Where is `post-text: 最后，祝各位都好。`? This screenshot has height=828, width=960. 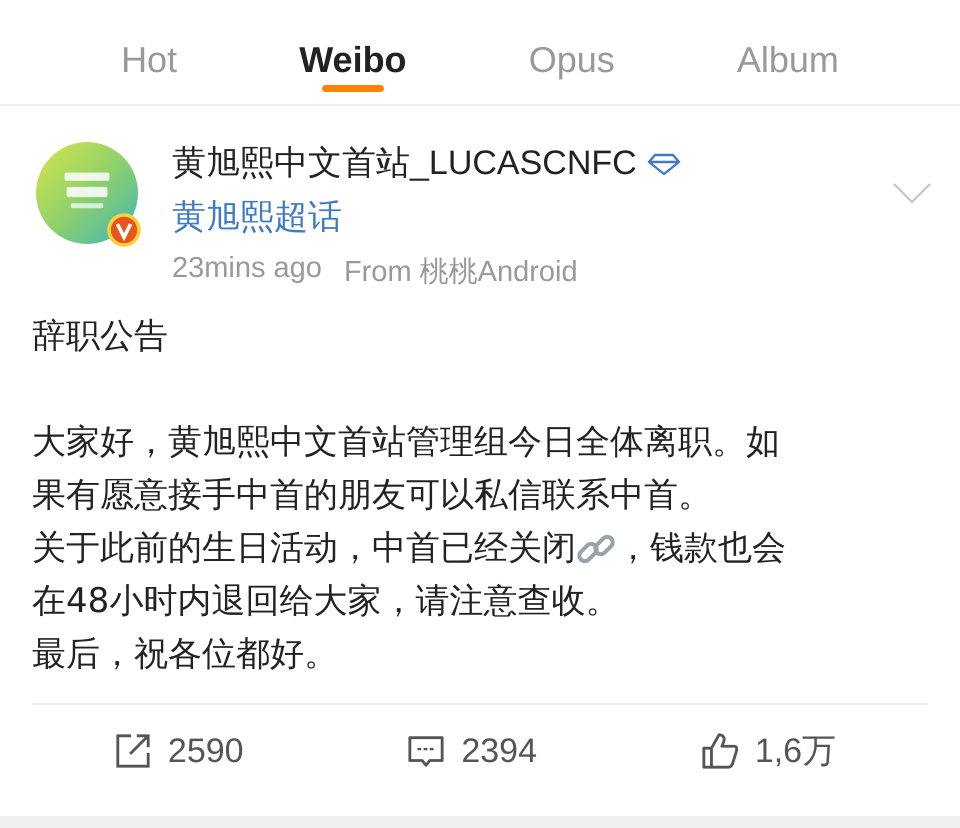 post-text: 最后，祝各位都好。 is located at coordinates (185, 654).